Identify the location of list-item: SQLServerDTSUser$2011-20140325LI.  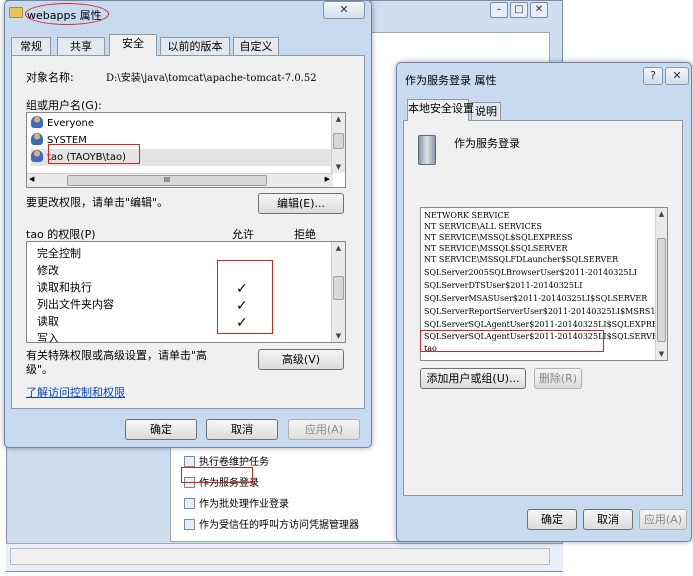
(503, 286).